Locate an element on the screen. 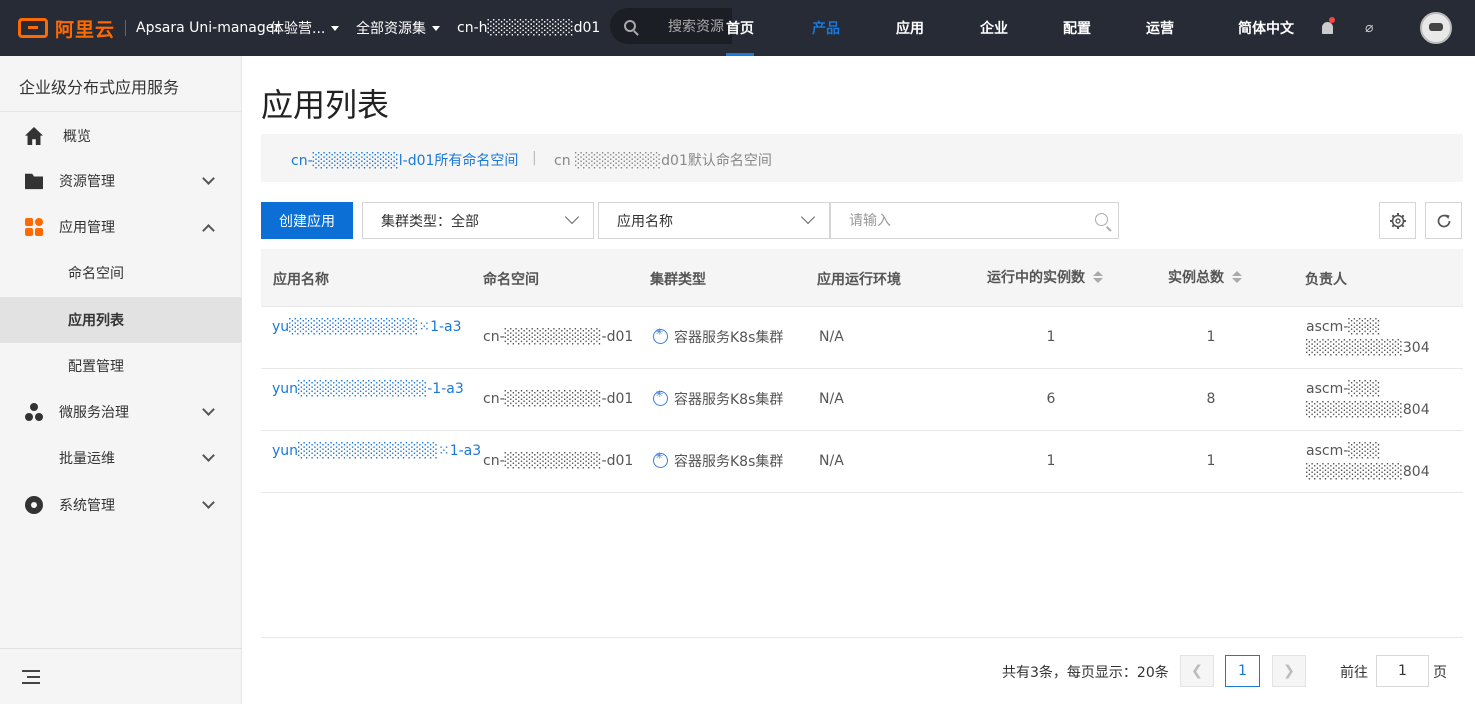 Image resolution: width=1475 pixels, height=704 pixels. pagination-summary: 共有3条，每页显示：20条 is located at coordinates (1085, 673).